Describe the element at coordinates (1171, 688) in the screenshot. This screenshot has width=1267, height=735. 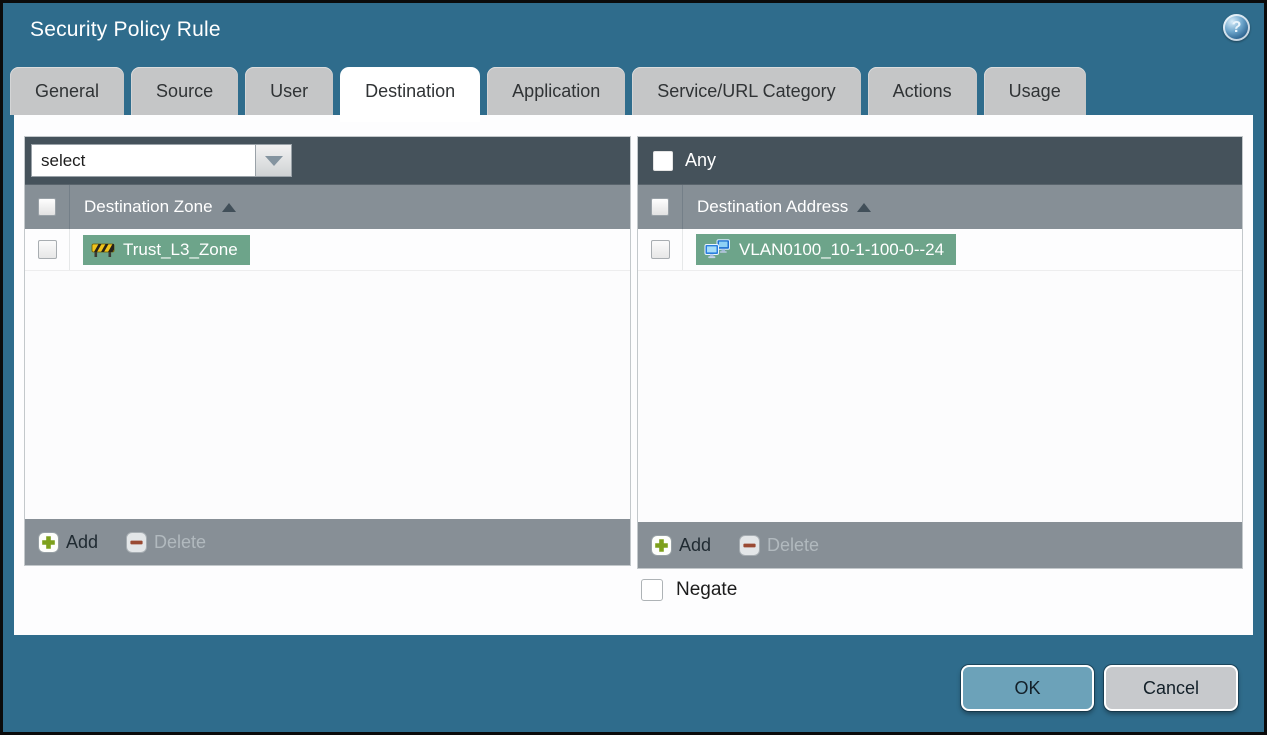
I see `cancel-button: Cancel` at that location.